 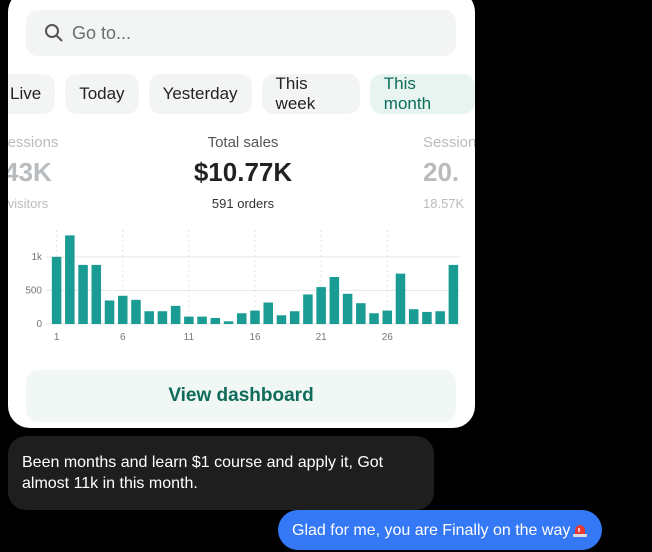 I want to click on y-tick-label: 500, so click(x=33, y=290).